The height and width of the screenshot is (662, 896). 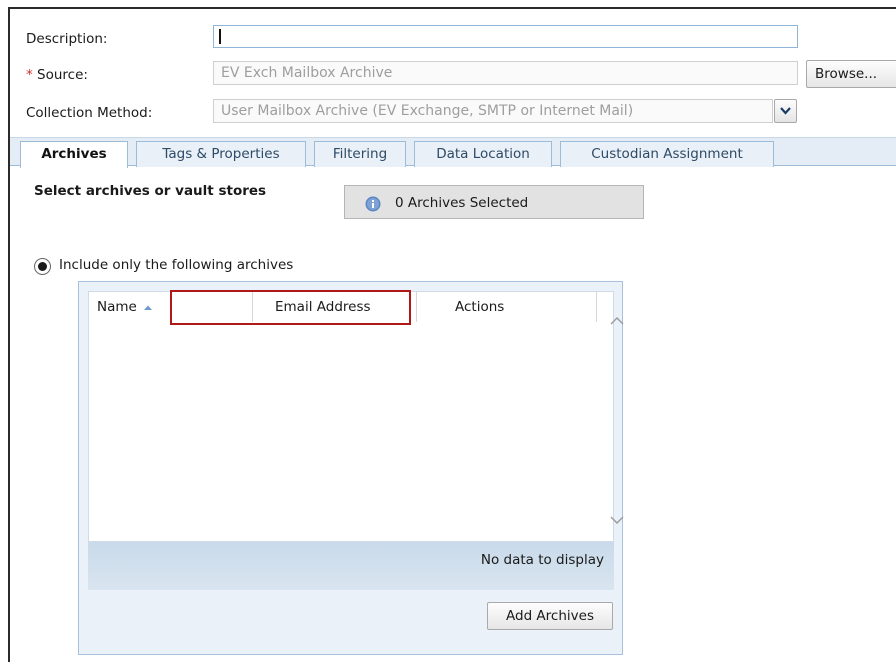 What do you see at coordinates (29, 75) in the screenshot?
I see `required-mark: *` at bounding box center [29, 75].